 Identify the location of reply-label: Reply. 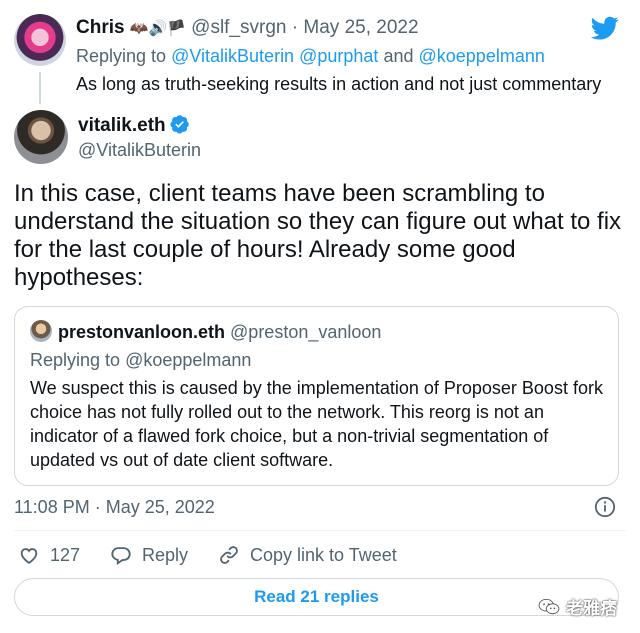
(165, 555).